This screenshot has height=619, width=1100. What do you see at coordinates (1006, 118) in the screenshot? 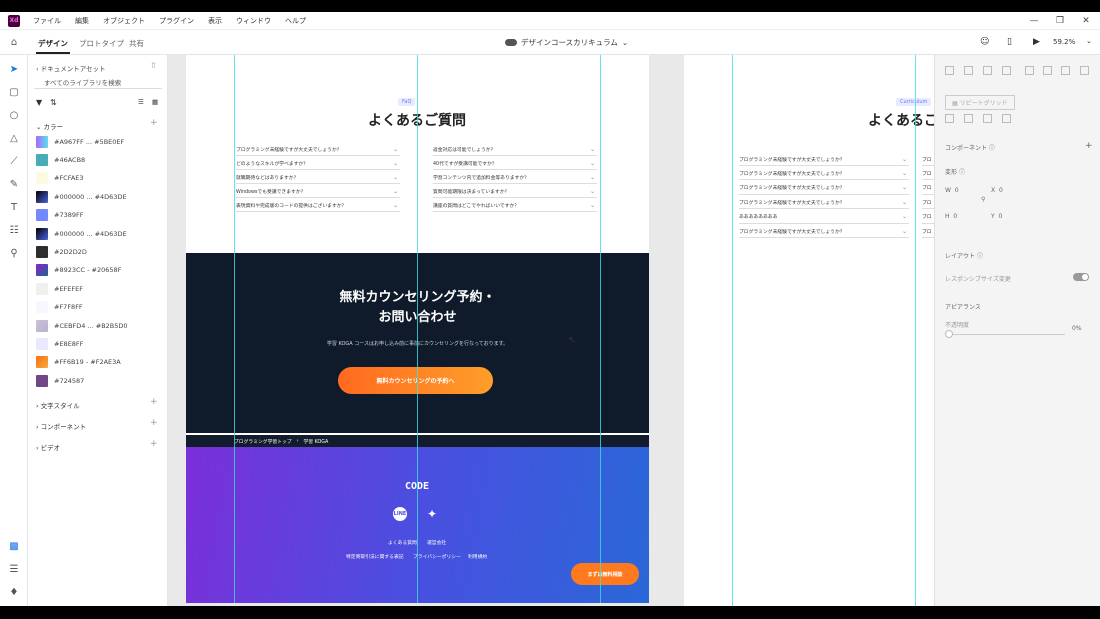
I see `boolean-exclude-icon` at bounding box center [1006, 118].